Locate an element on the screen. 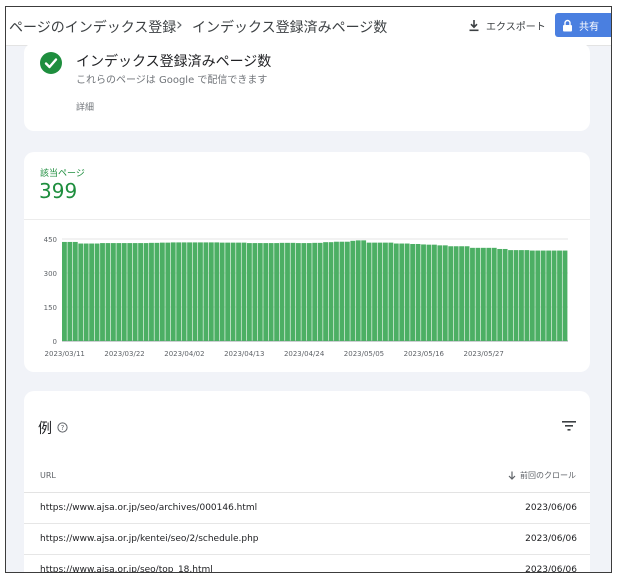 Image resolution: width=617 pixels, height=578 pixels. export-button: エクスポート is located at coordinates (507, 25).